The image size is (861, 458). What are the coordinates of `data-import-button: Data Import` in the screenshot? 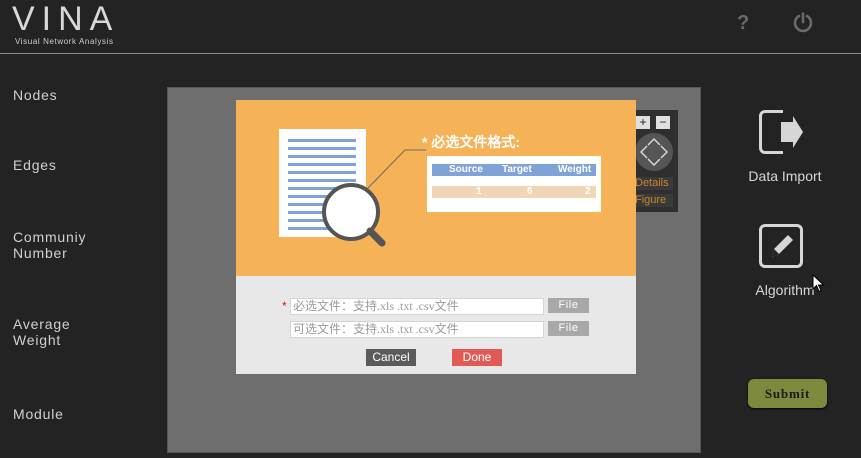 It's located at (785, 148).